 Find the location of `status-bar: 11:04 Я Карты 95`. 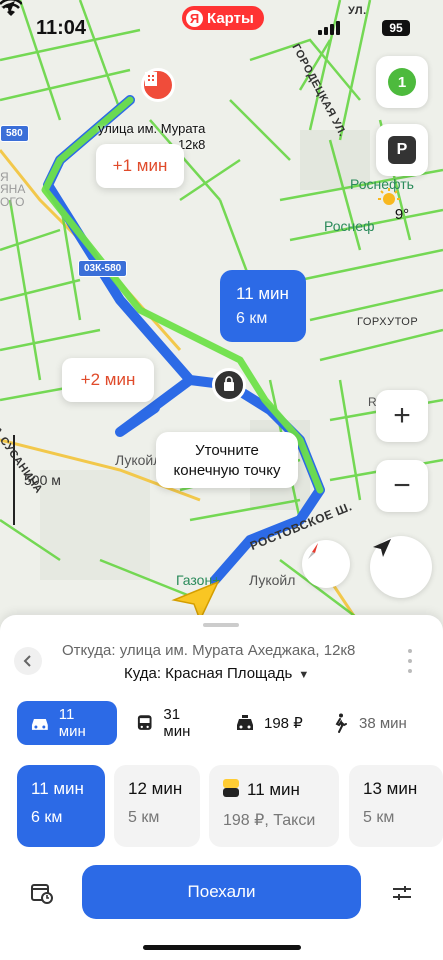

status-bar: 11:04 Я Карты 95 is located at coordinates (221, 29).